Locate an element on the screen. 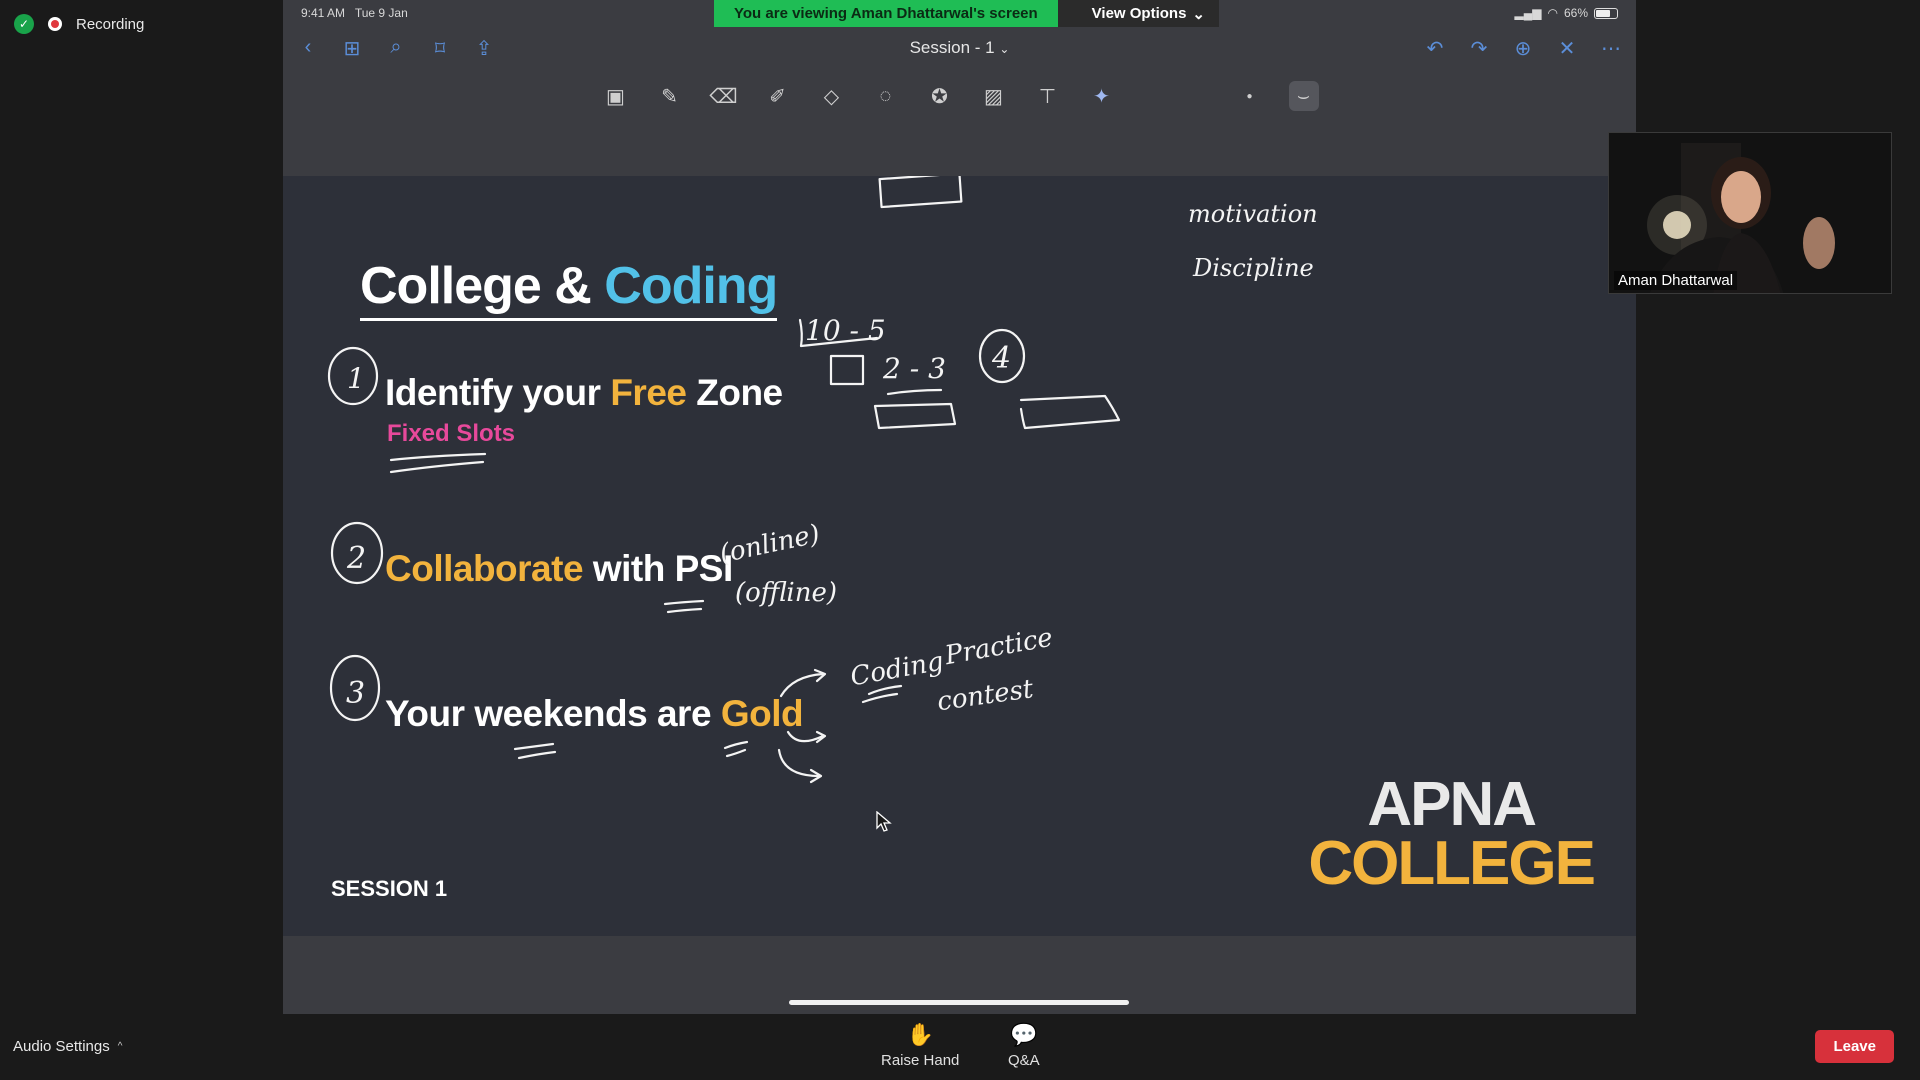  add-page-icon: ⊕ is located at coordinates (1523, 48).